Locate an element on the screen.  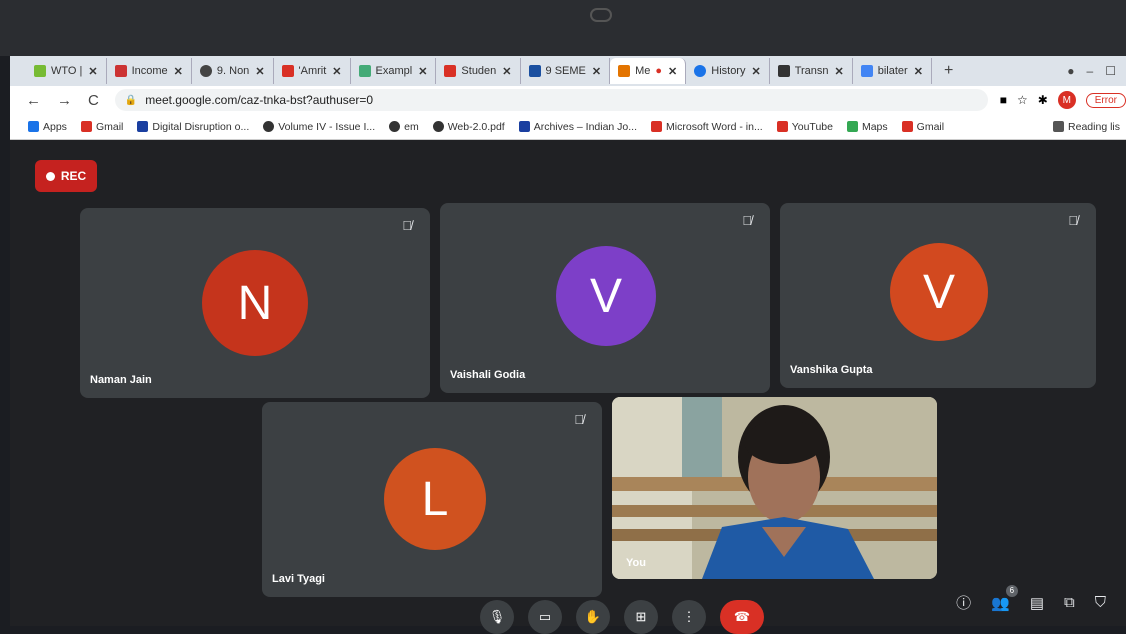
tab-transn: Transn ✕ is located at coordinates (811, 71).